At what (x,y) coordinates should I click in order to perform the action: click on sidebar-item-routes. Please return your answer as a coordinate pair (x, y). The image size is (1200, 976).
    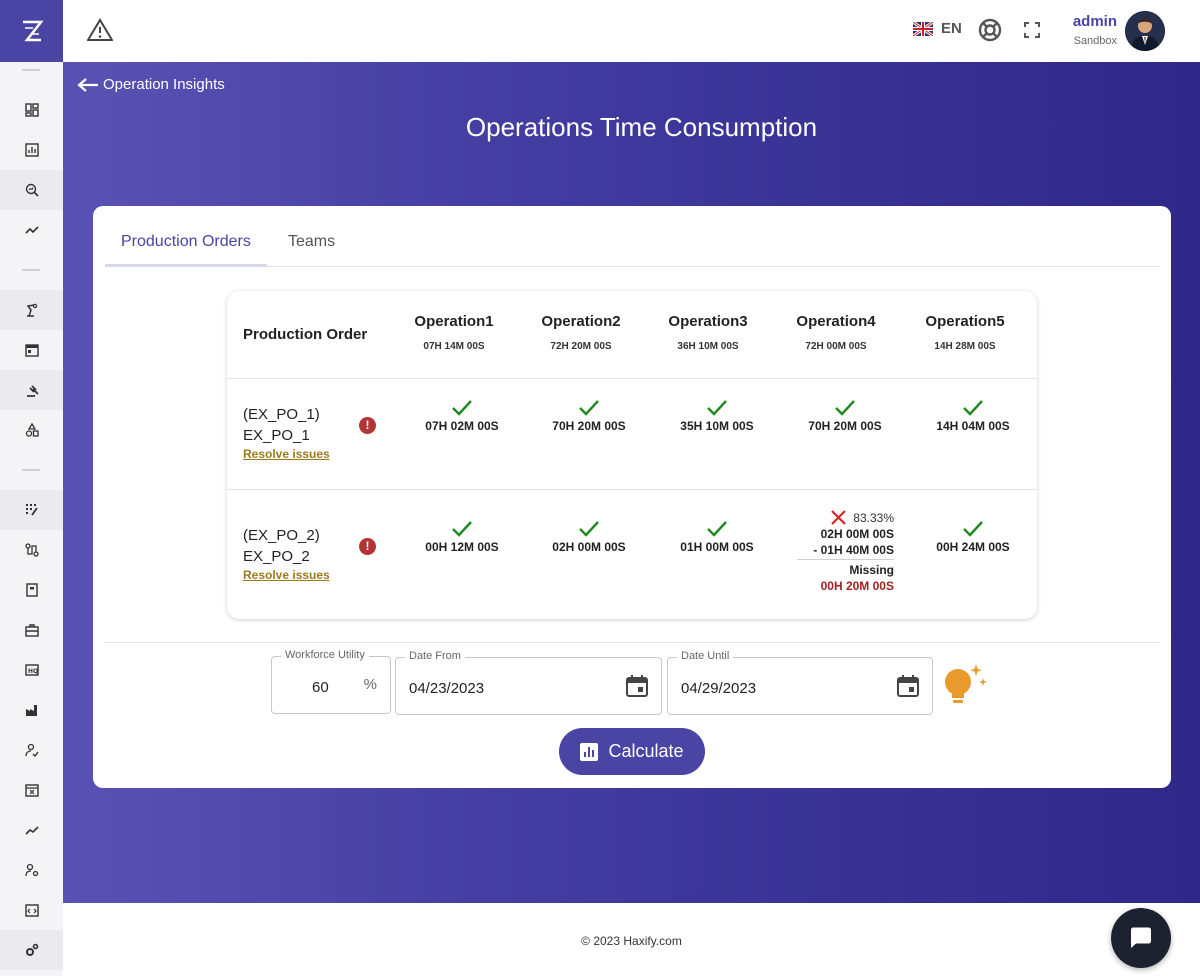
    Looking at the image, I should click on (31, 550).